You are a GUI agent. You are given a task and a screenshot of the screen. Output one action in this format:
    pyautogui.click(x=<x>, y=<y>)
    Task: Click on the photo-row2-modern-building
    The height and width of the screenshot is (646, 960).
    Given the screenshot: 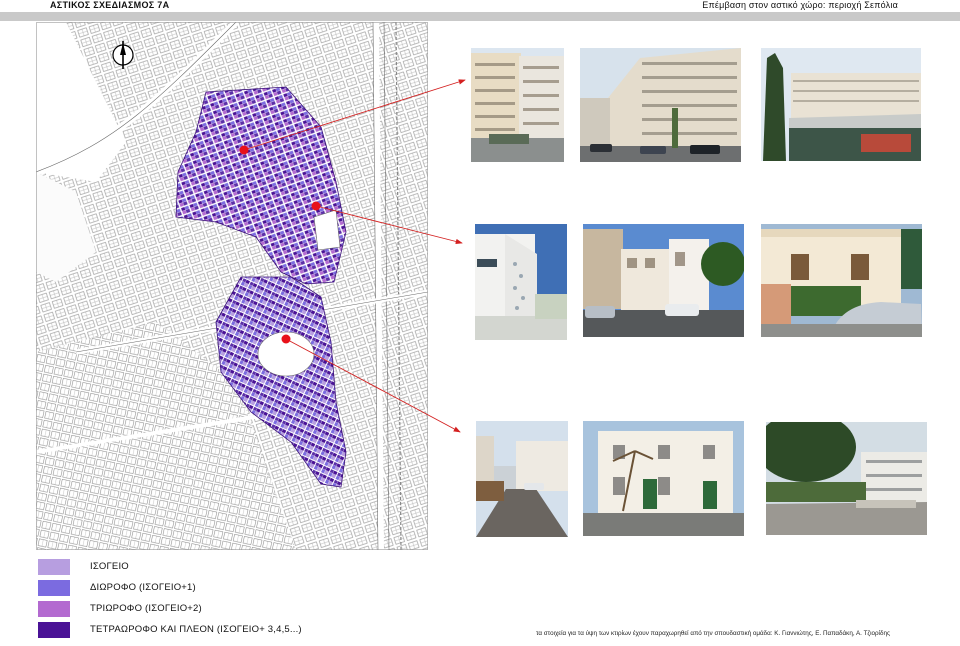 What is the action you would take?
    pyautogui.click(x=521, y=282)
    